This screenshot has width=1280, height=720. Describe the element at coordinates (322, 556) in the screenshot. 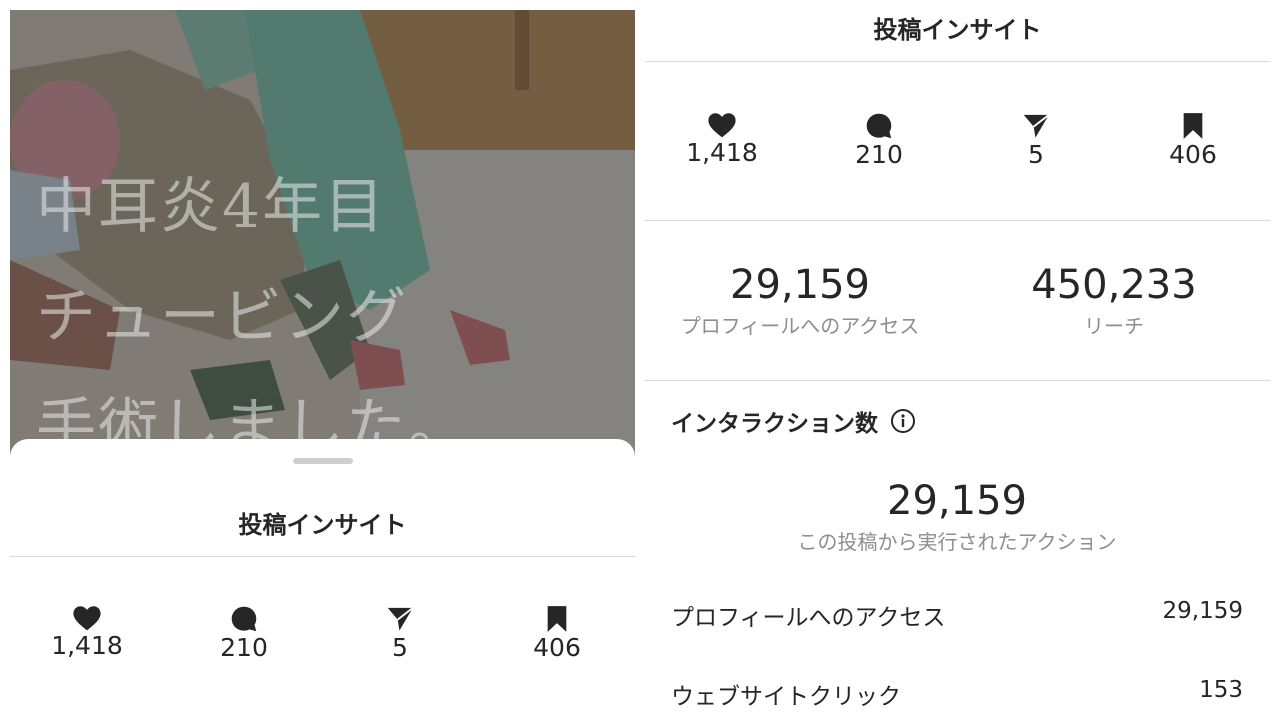

I see `sheet-divider` at that location.